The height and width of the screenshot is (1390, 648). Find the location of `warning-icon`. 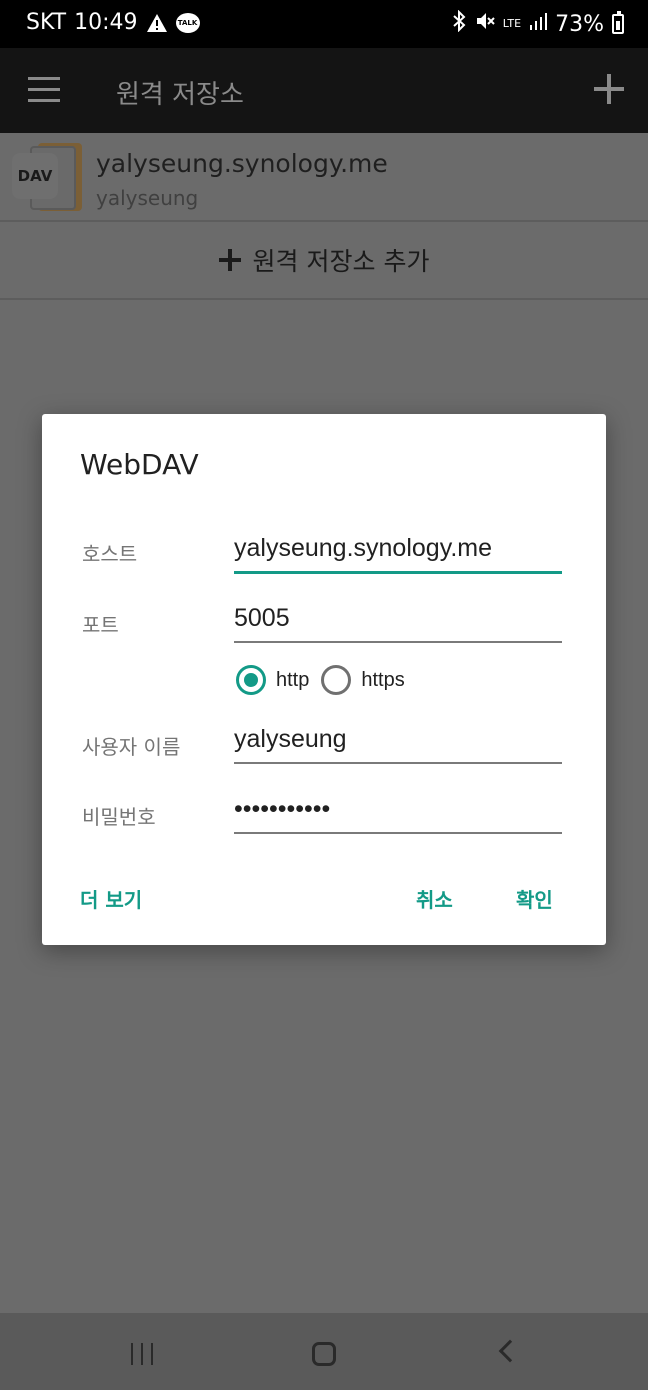

warning-icon is located at coordinates (157, 23).